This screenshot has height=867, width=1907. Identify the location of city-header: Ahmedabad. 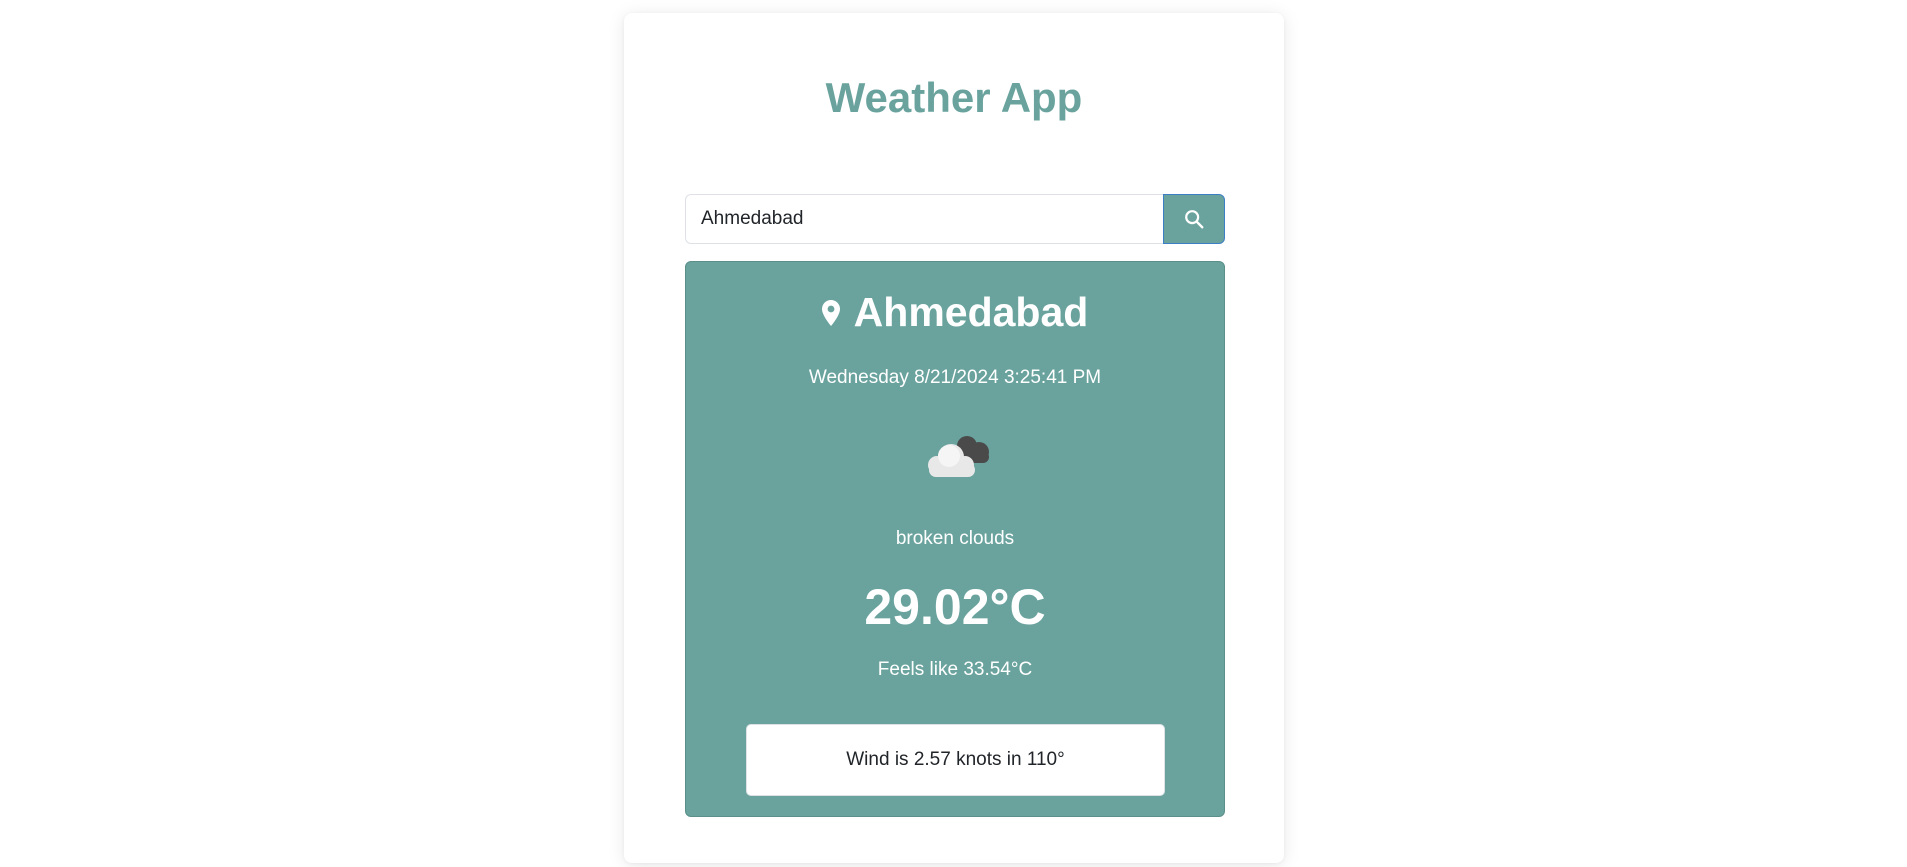
(955, 312).